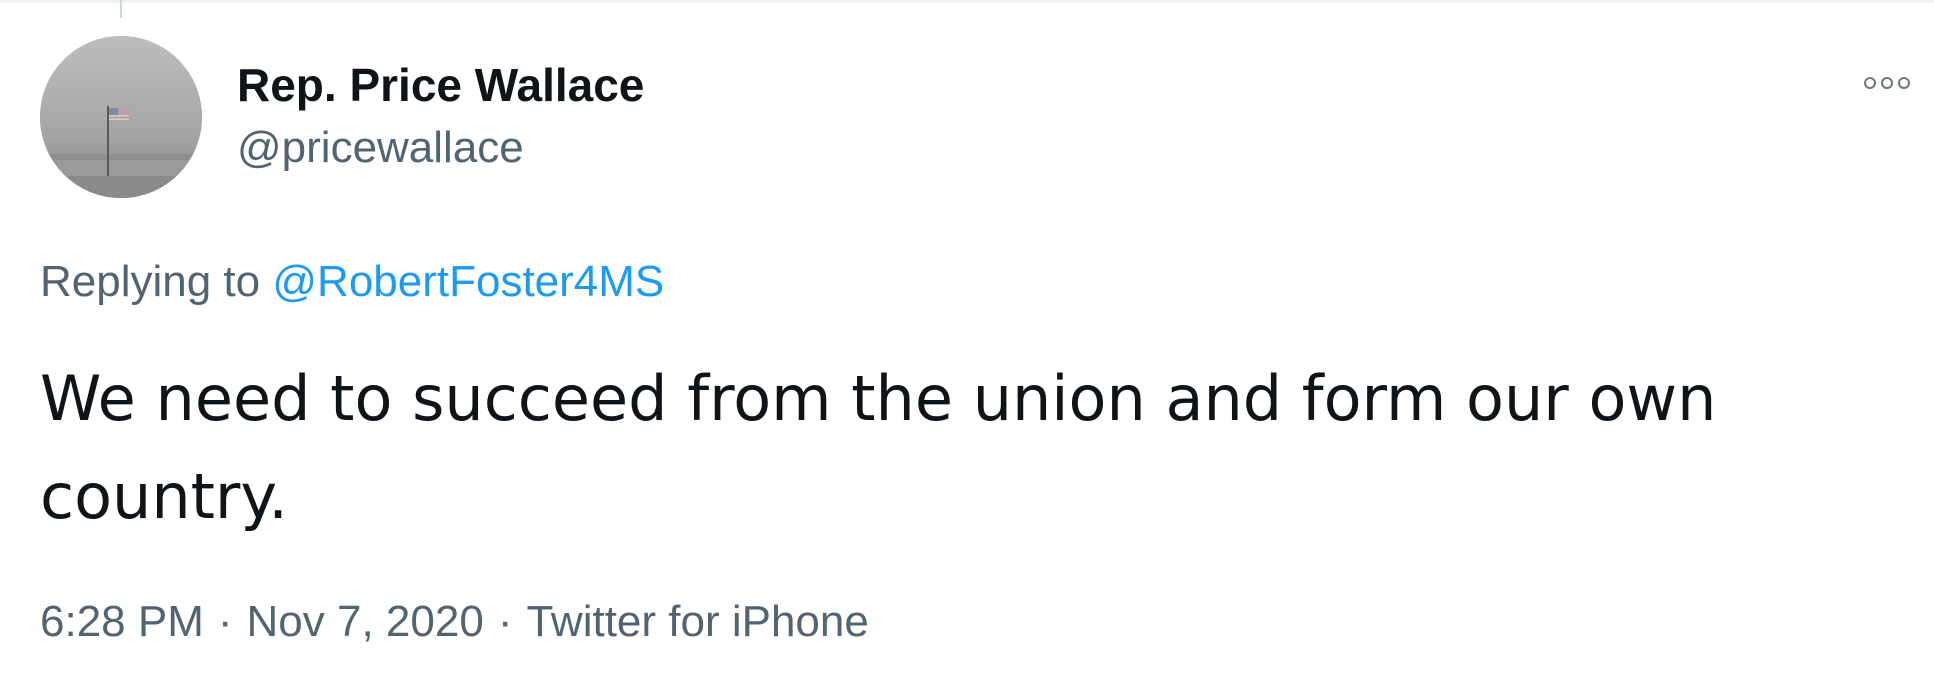 This screenshot has height=698, width=1934. I want to click on tweet-text-line: country., so click(164, 496).